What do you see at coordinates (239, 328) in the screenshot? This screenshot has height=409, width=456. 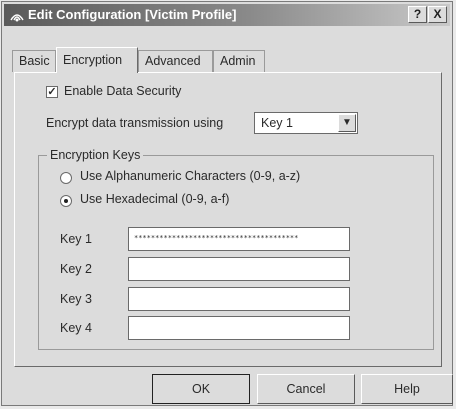 I see `key-4-input` at bounding box center [239, 328].